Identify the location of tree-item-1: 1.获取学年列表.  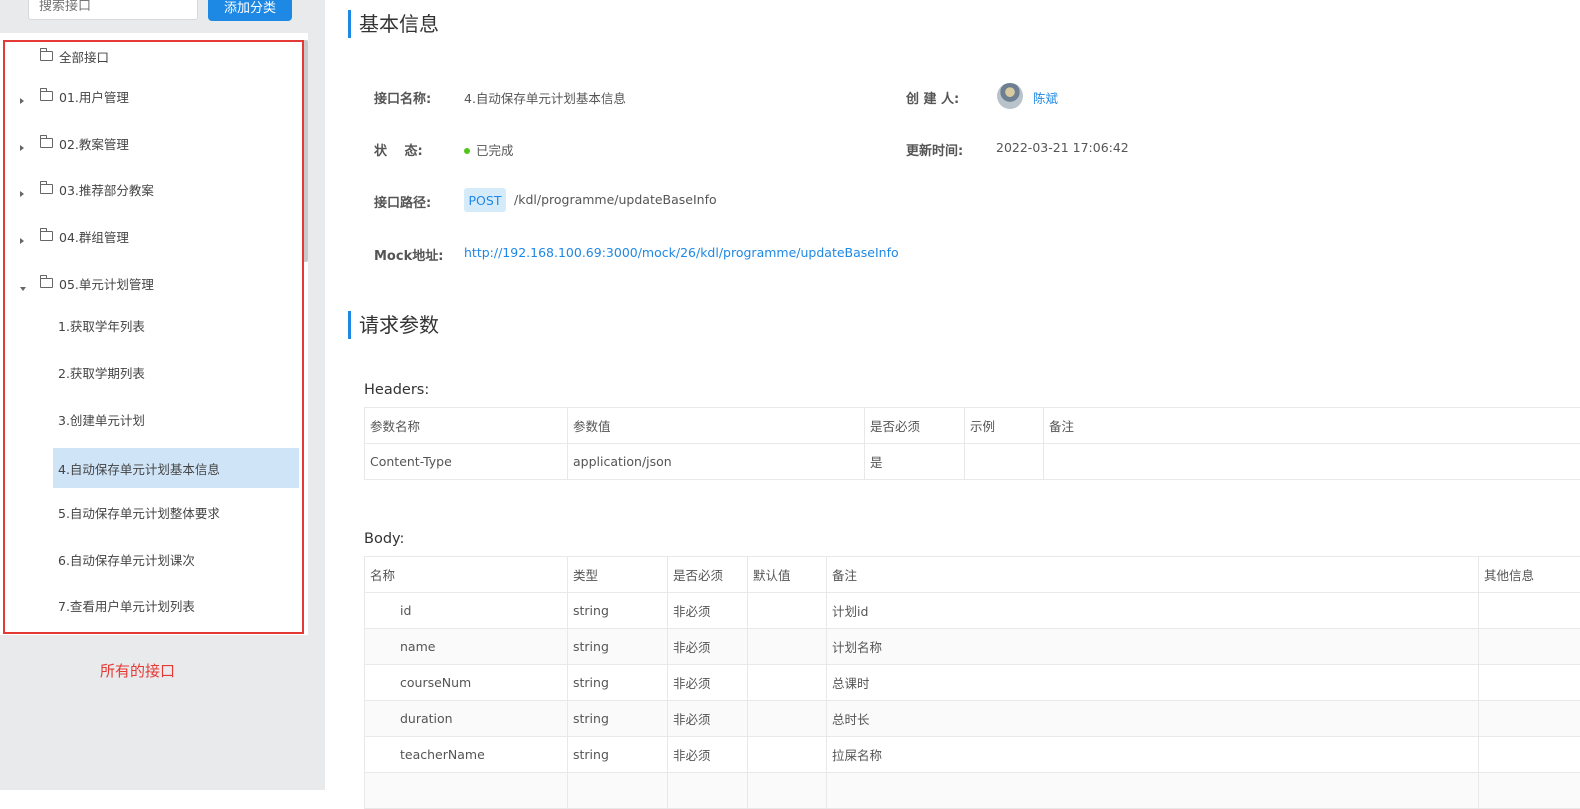
(176, 325).